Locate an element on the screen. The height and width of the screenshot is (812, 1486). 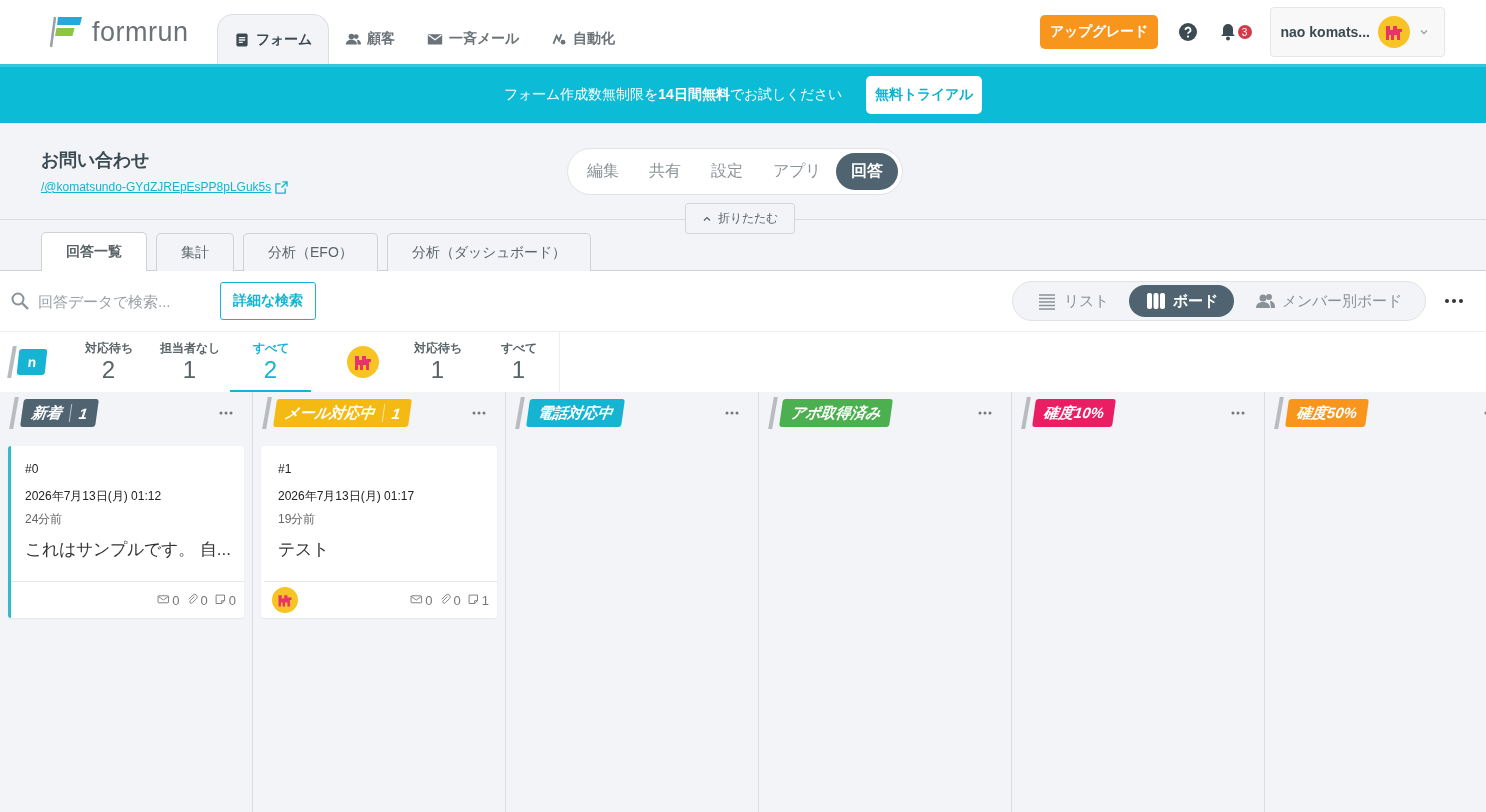
automation-icon is located at coordinates (558, 39).